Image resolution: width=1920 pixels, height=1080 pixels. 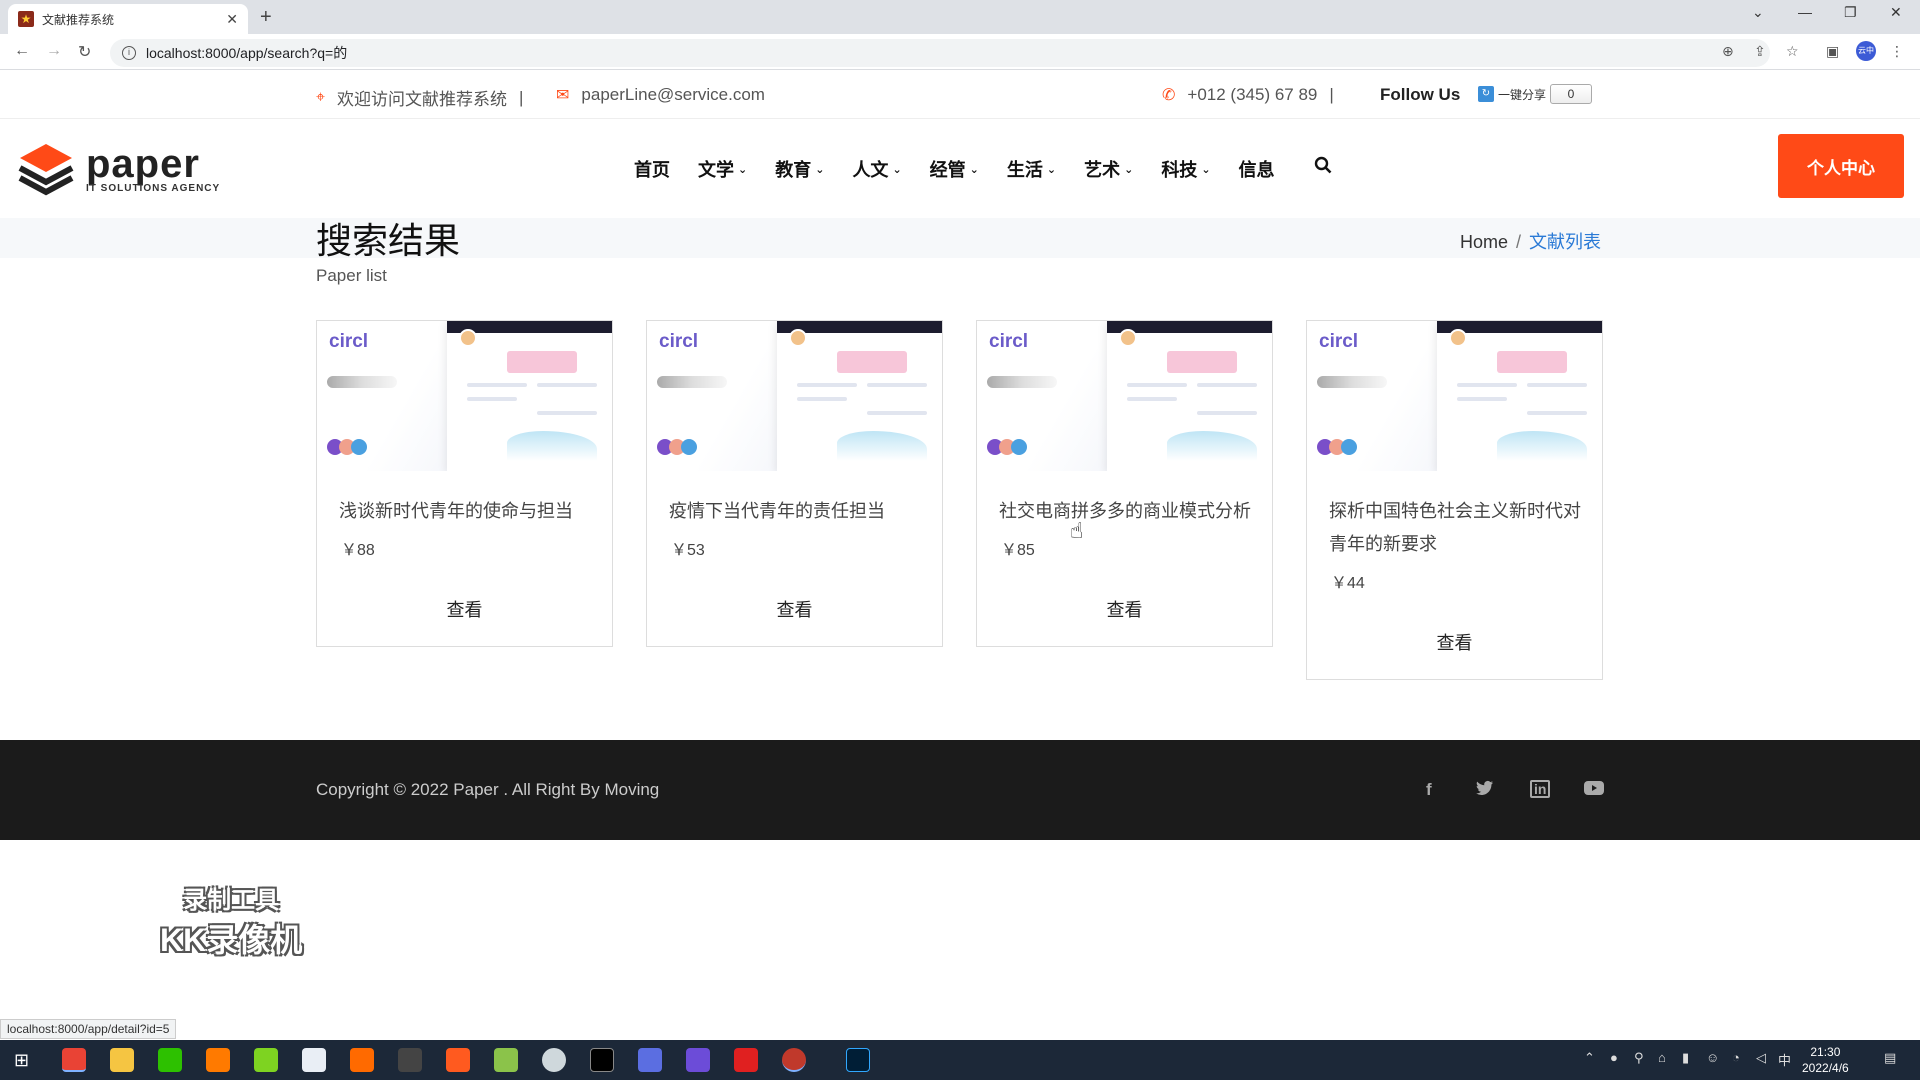 What do you see at coordinates (1522, 94) in the screenshot?
I see `share-label: 一键分享` at bounding box center [1522, 94].